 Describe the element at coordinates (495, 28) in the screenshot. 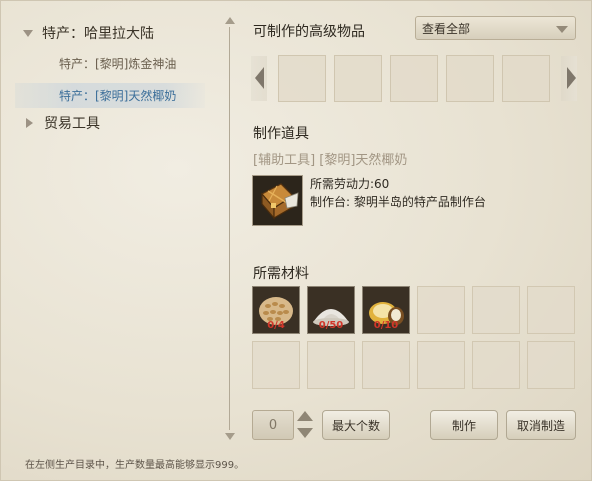

I see `filter-dropdown: 查看全部` at that location.